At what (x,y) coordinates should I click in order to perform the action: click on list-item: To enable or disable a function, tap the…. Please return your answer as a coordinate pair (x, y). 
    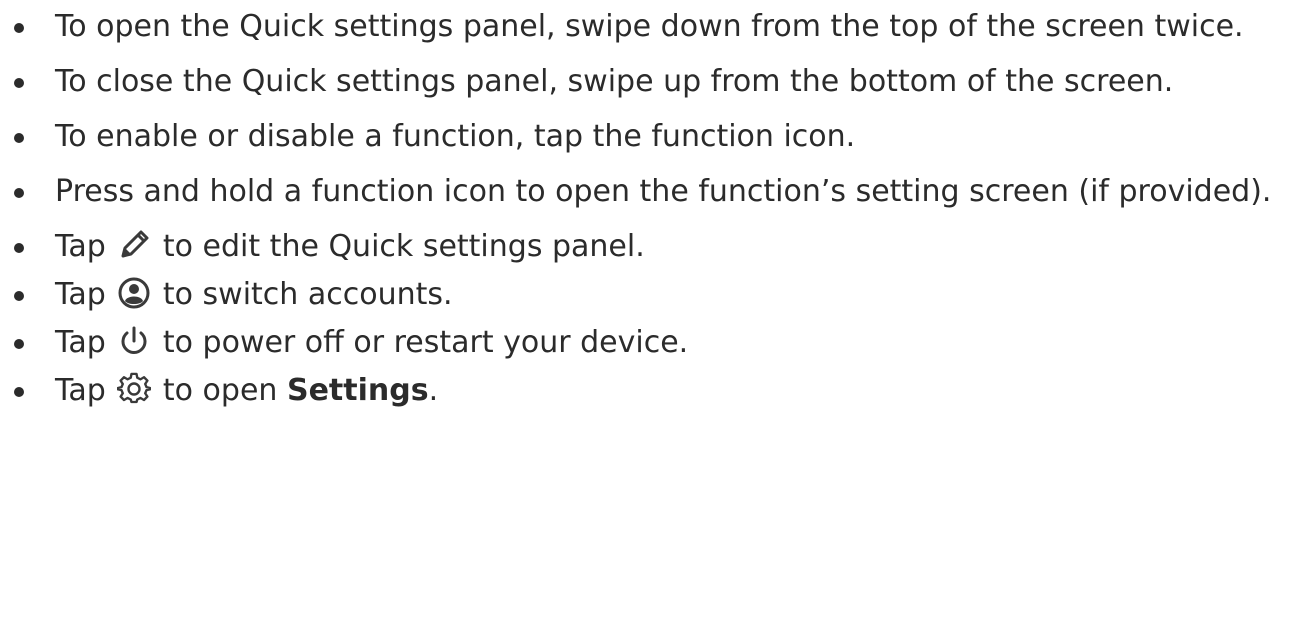
    Looking at the image, I should click on (657, 137).